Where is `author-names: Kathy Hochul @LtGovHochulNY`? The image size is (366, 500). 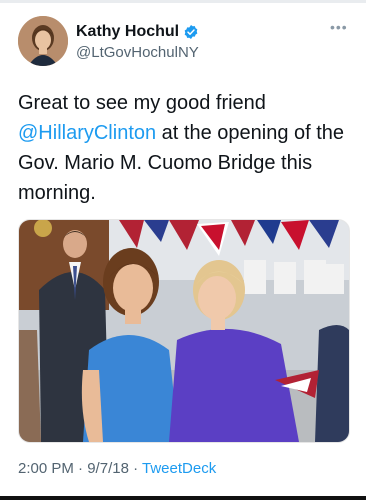 author-names: Kathy Hochul @LtGovHochulNY is located at coordinates (137, 41).